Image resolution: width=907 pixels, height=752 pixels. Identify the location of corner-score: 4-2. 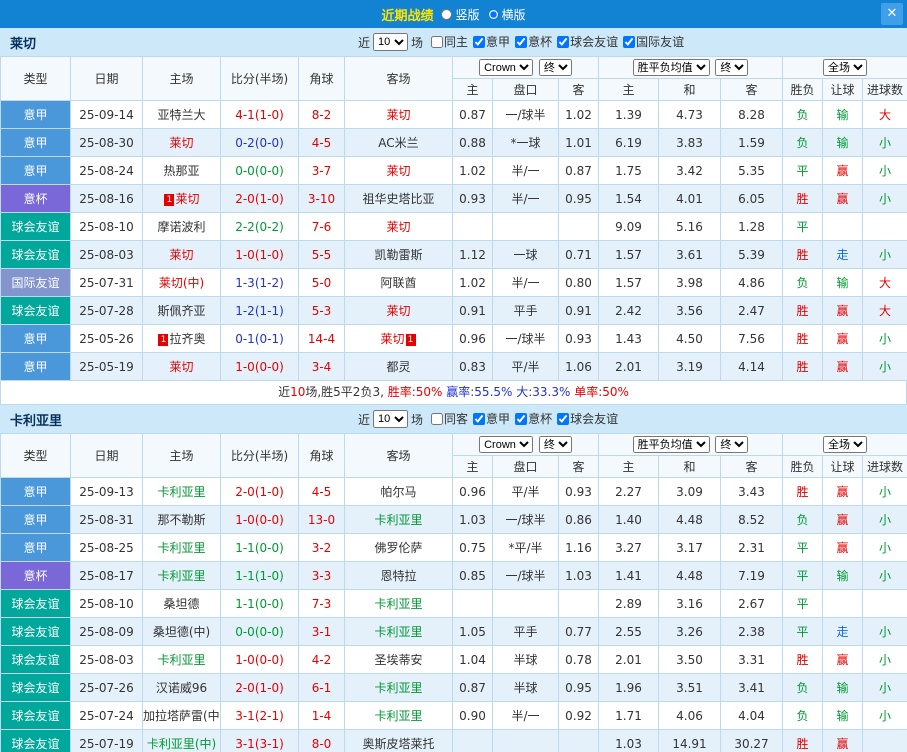
(321, 659).